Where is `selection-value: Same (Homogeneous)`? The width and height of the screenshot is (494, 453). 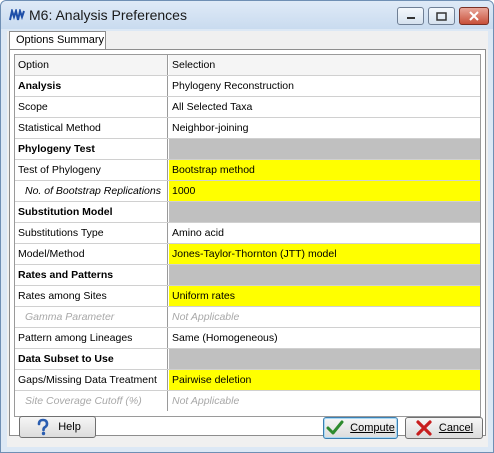
selection-value: Same (Homogeneous) is located at coordinates (225, 338).